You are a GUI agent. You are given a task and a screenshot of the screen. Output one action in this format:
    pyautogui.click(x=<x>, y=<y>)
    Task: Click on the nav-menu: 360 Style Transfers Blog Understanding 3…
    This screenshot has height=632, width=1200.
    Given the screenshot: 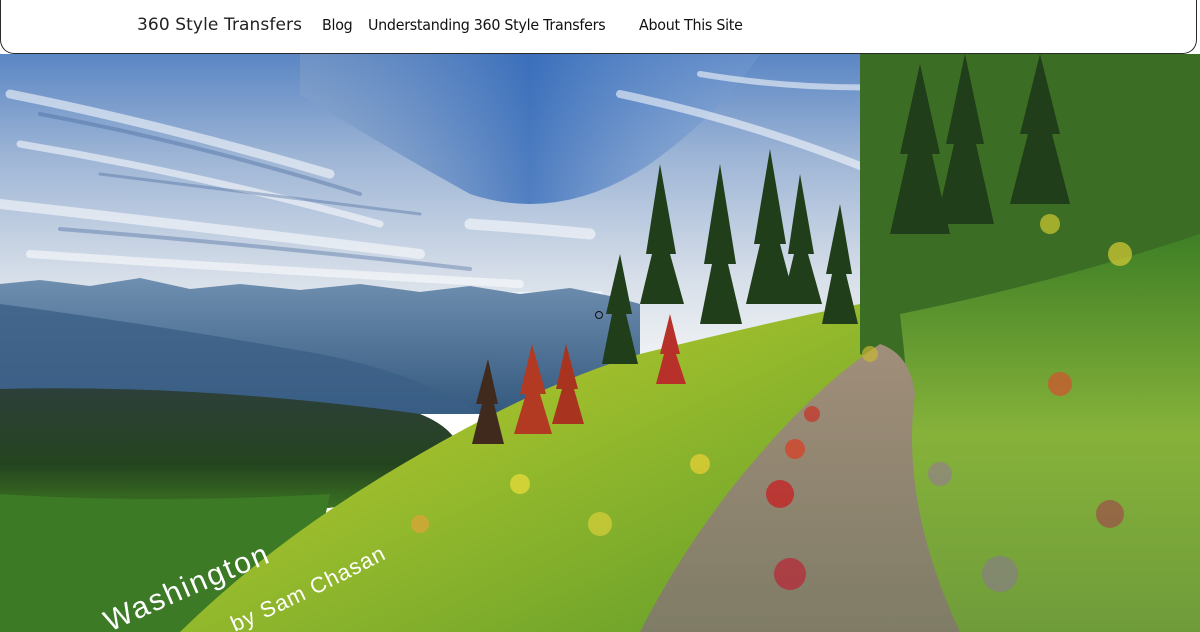 What is the action you would take?
    pyautogui.click(x=451, y=25)
    